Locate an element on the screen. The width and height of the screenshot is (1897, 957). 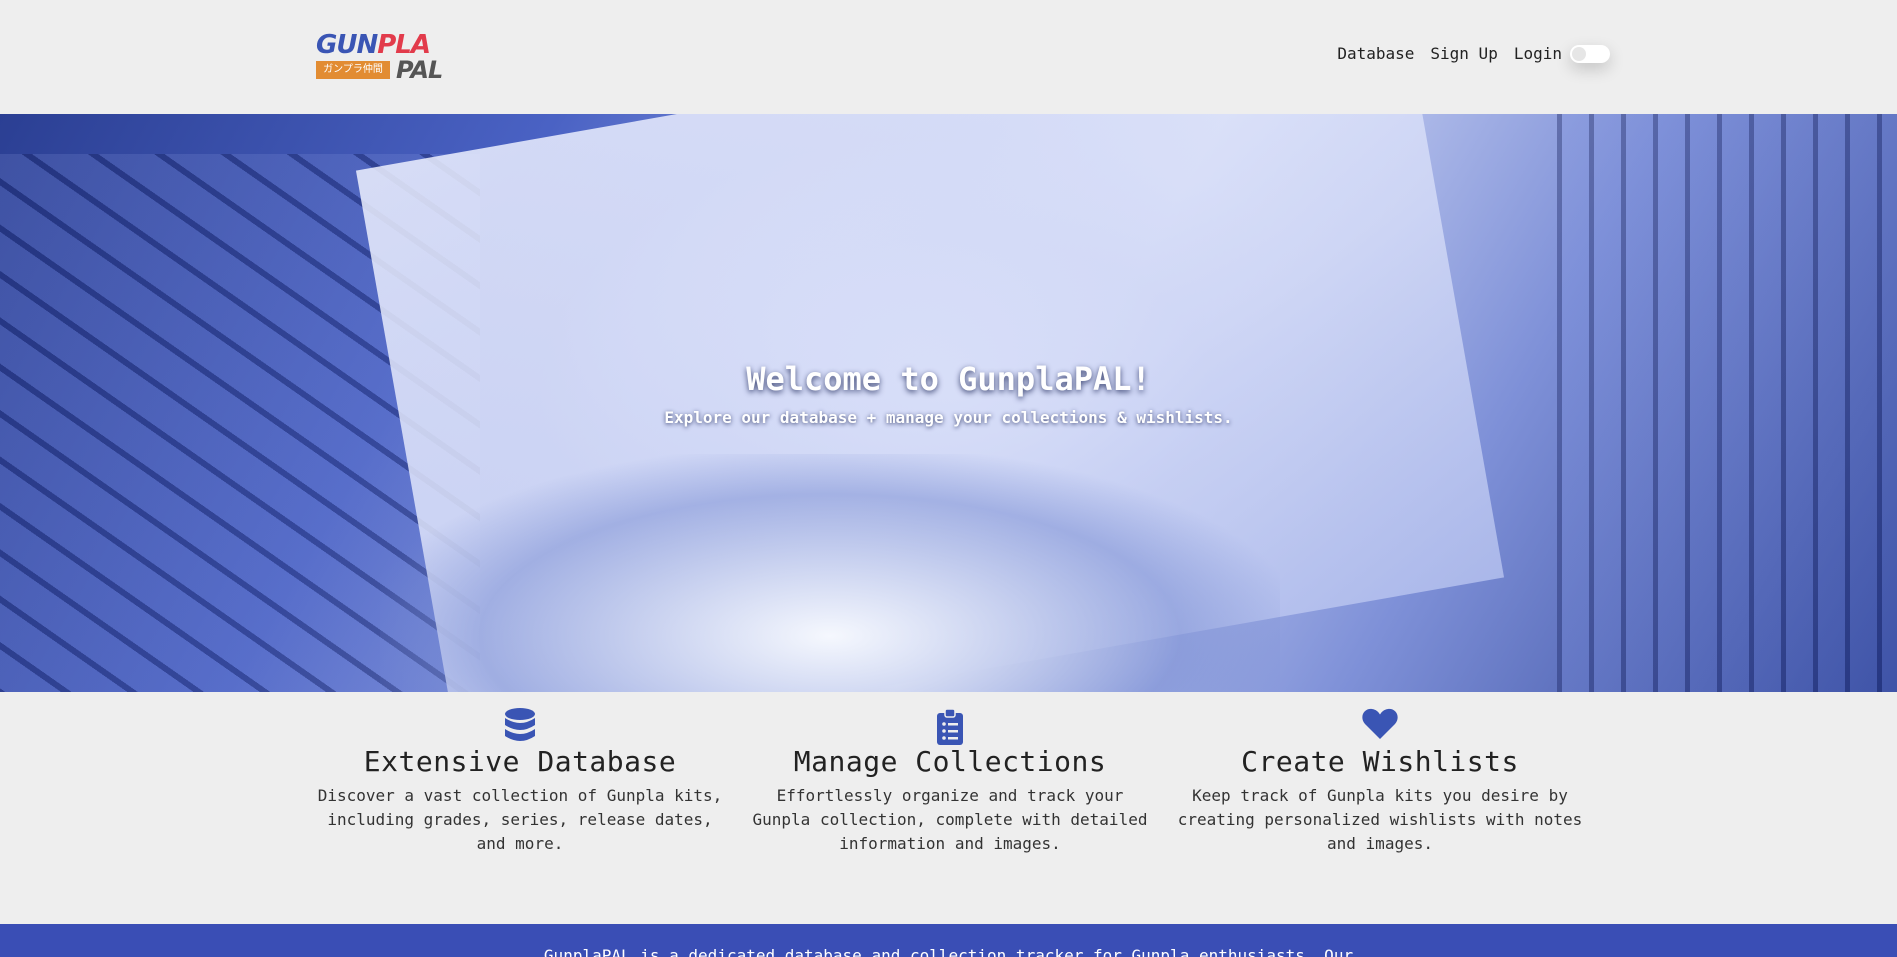
heart-icon is located at coordinates (1380, 728).